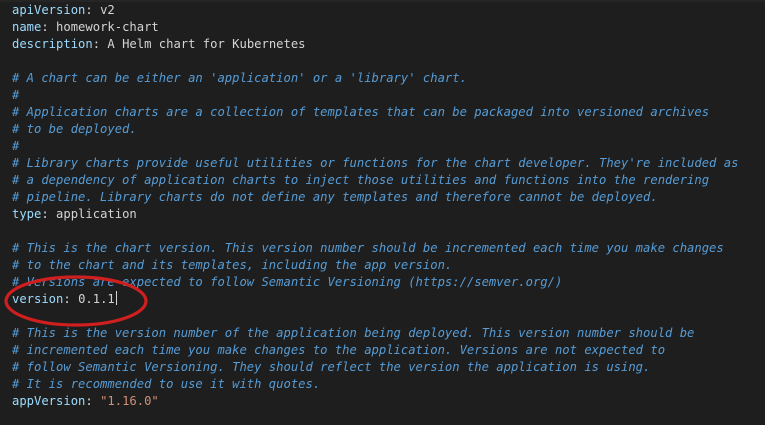 The width and height of the screenshot is (765, 425). I want to click on yaml-value: application, so click(96, 214).